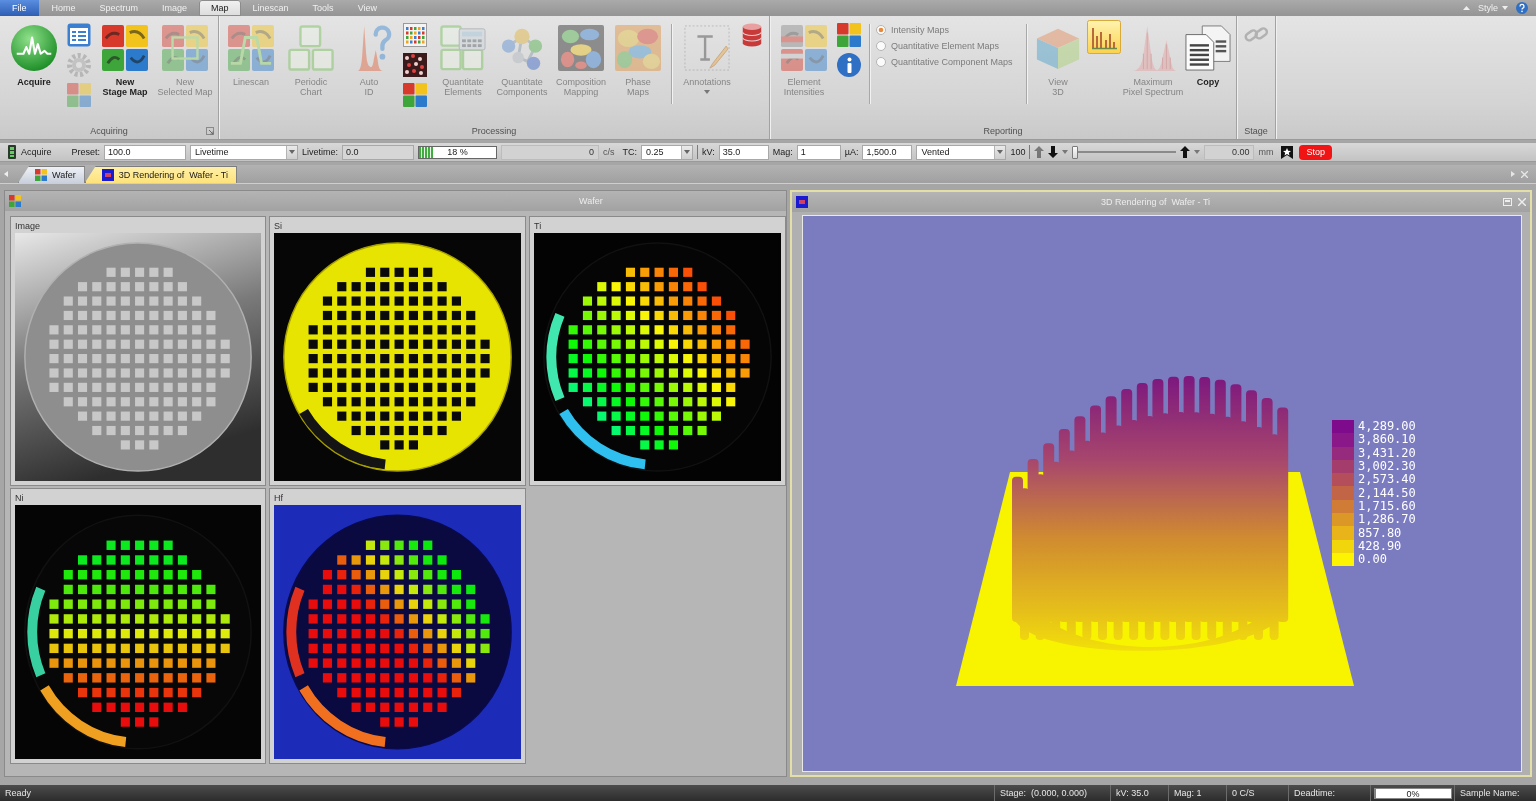 Image resolution: width=1536 pixels, height=801 pixels. I want to click on legend-label: 0.00, so click(1372, 560).